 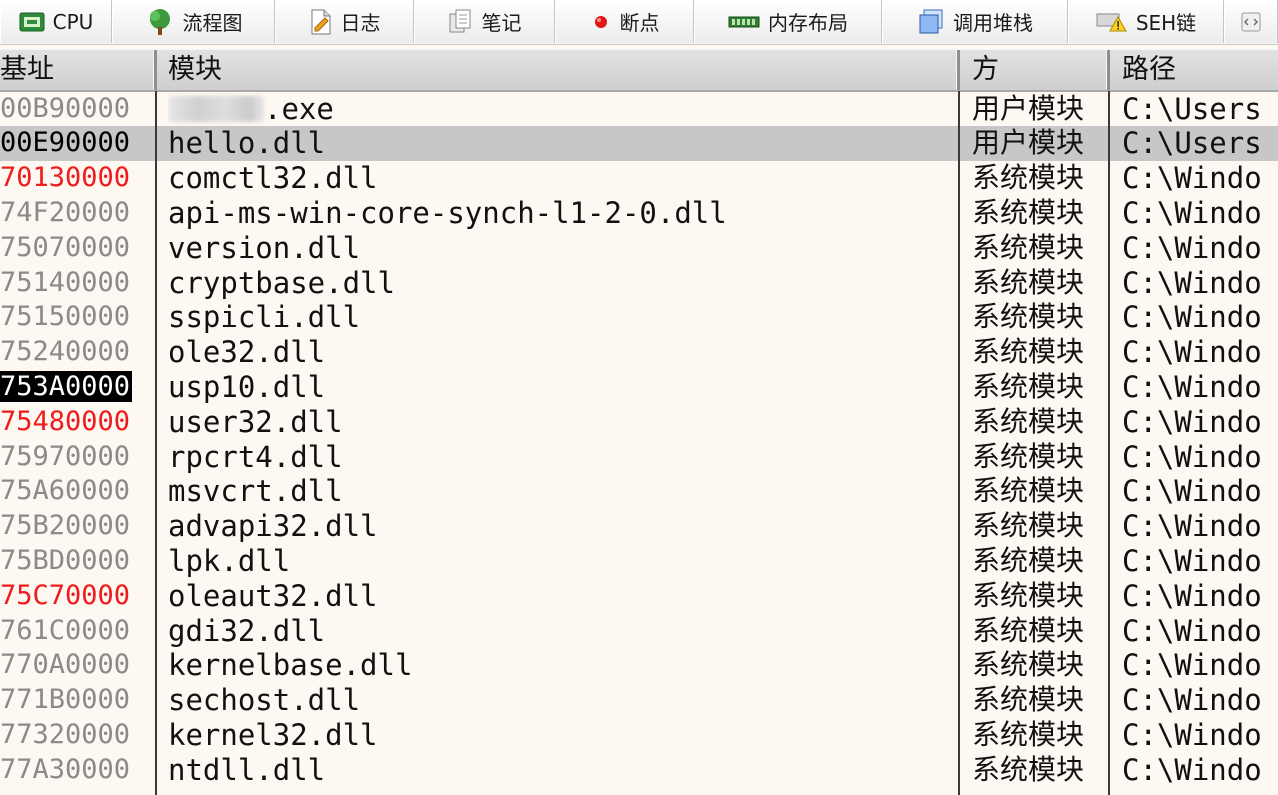 What do you see at coordinates (560, 526) in the screenshot?
I see `module-name-cell: advapi32.dll` at bounding box center [560, 526].